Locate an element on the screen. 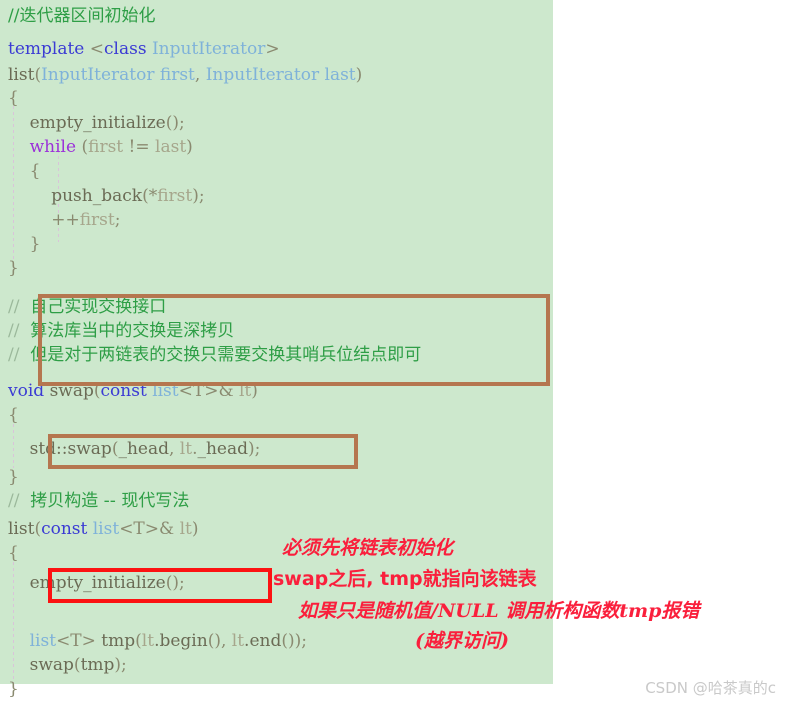  code-token: push_back is located at coordinates (75, 196).